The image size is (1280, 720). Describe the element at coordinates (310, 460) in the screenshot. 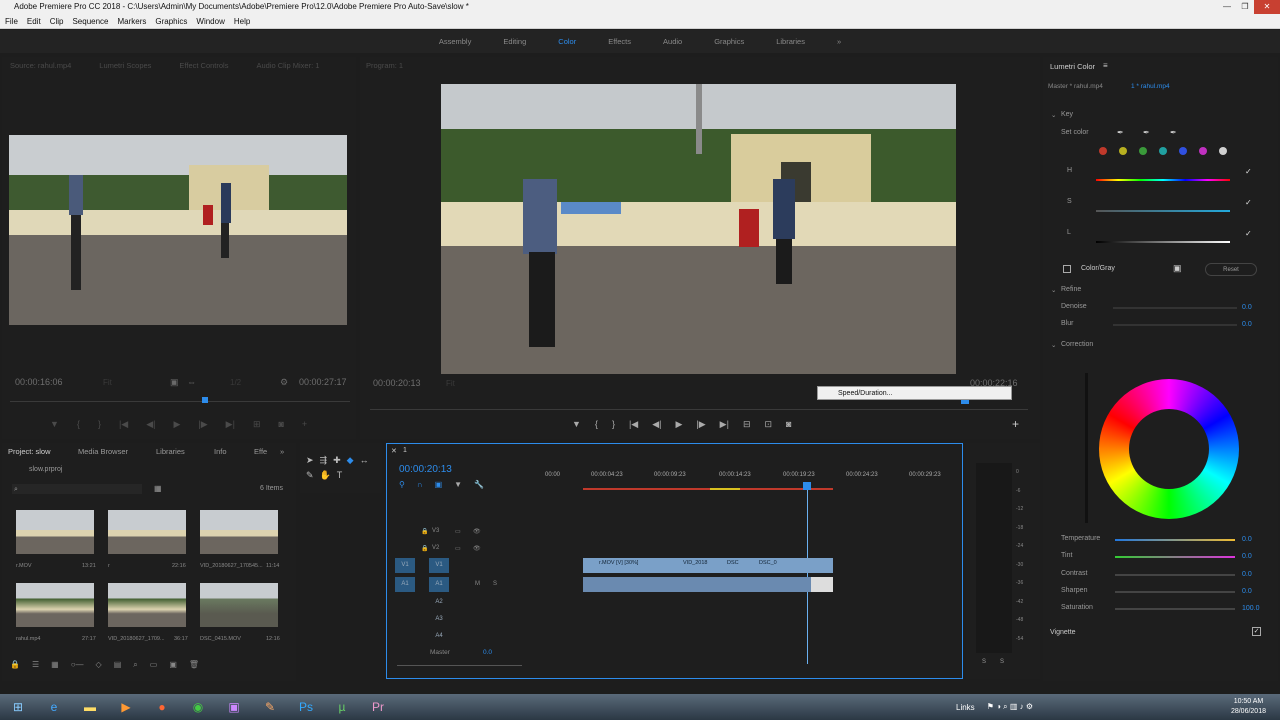

I see `selection-tool-icon: ➤` at that location.